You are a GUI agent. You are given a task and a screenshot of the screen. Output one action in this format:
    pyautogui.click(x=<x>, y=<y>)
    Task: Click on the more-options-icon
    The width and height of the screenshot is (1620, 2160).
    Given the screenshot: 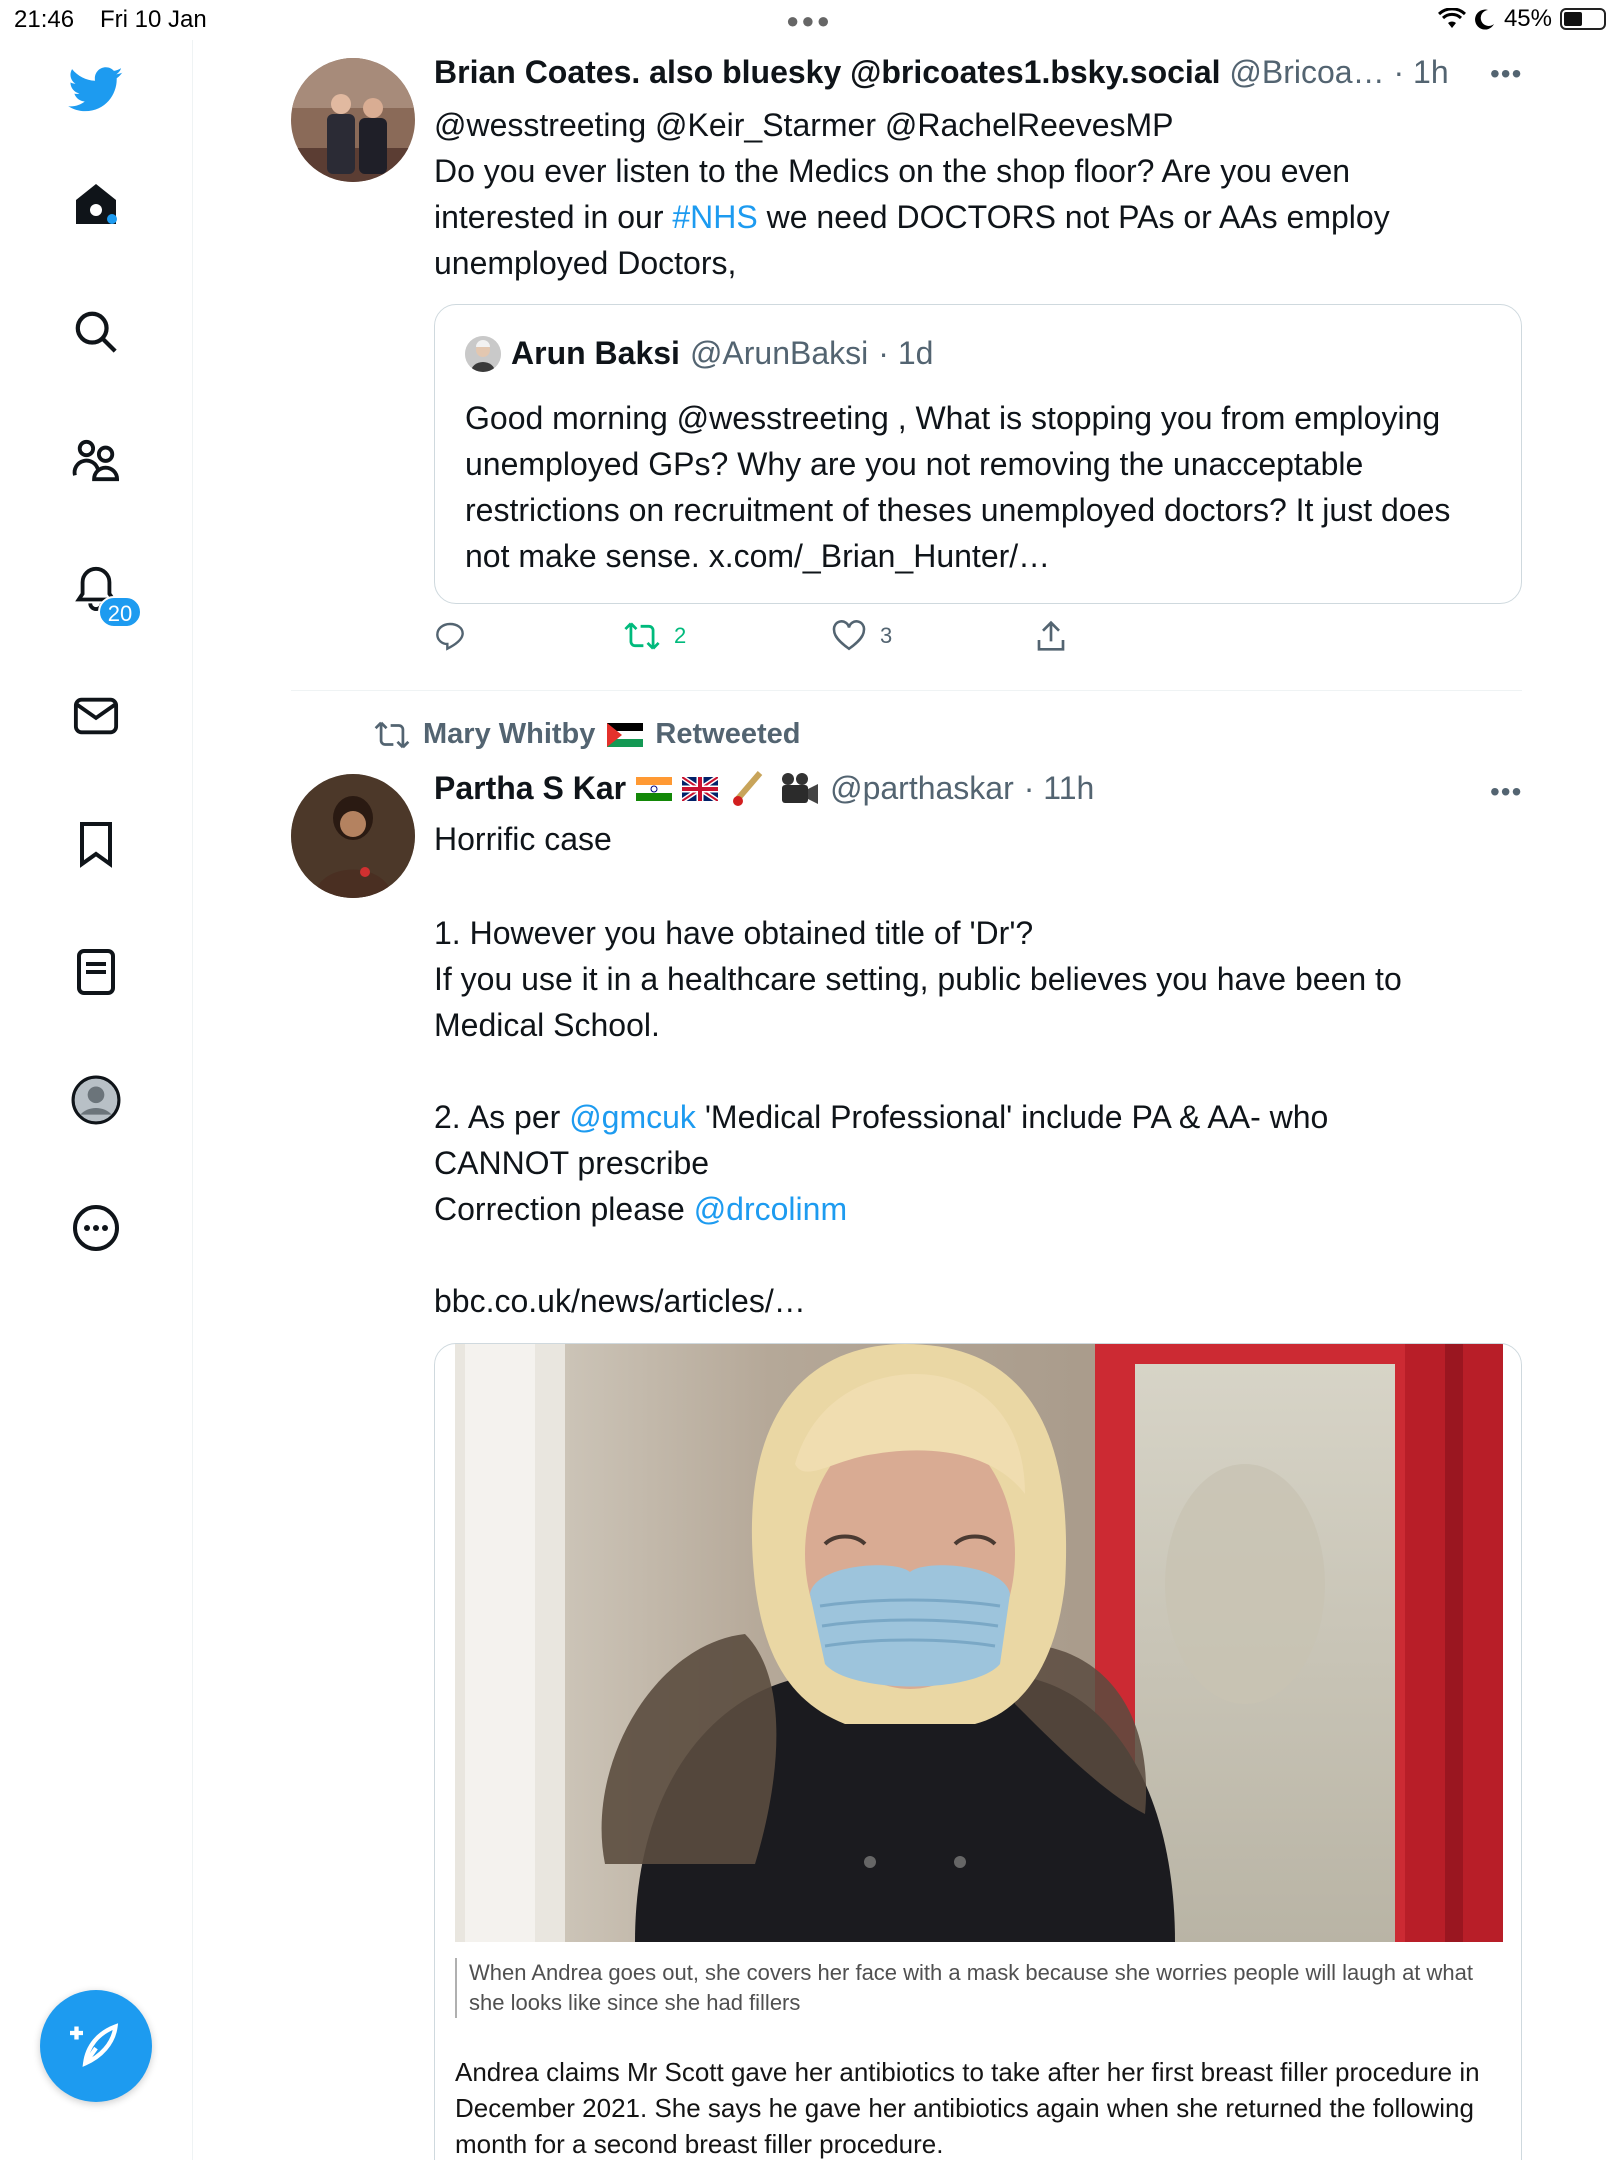 What is the action you would take?
    pyautogui.click(x=96, y=1228)
    